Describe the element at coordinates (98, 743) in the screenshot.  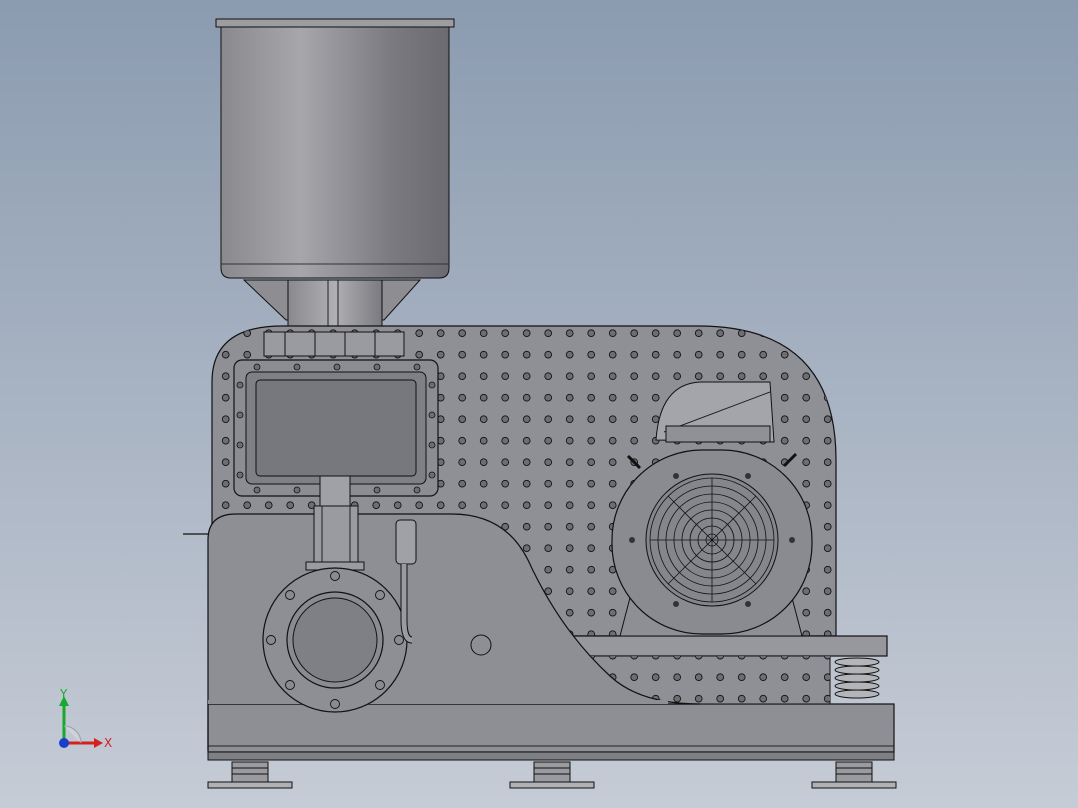
I see `x-arrow-icon` at that location.